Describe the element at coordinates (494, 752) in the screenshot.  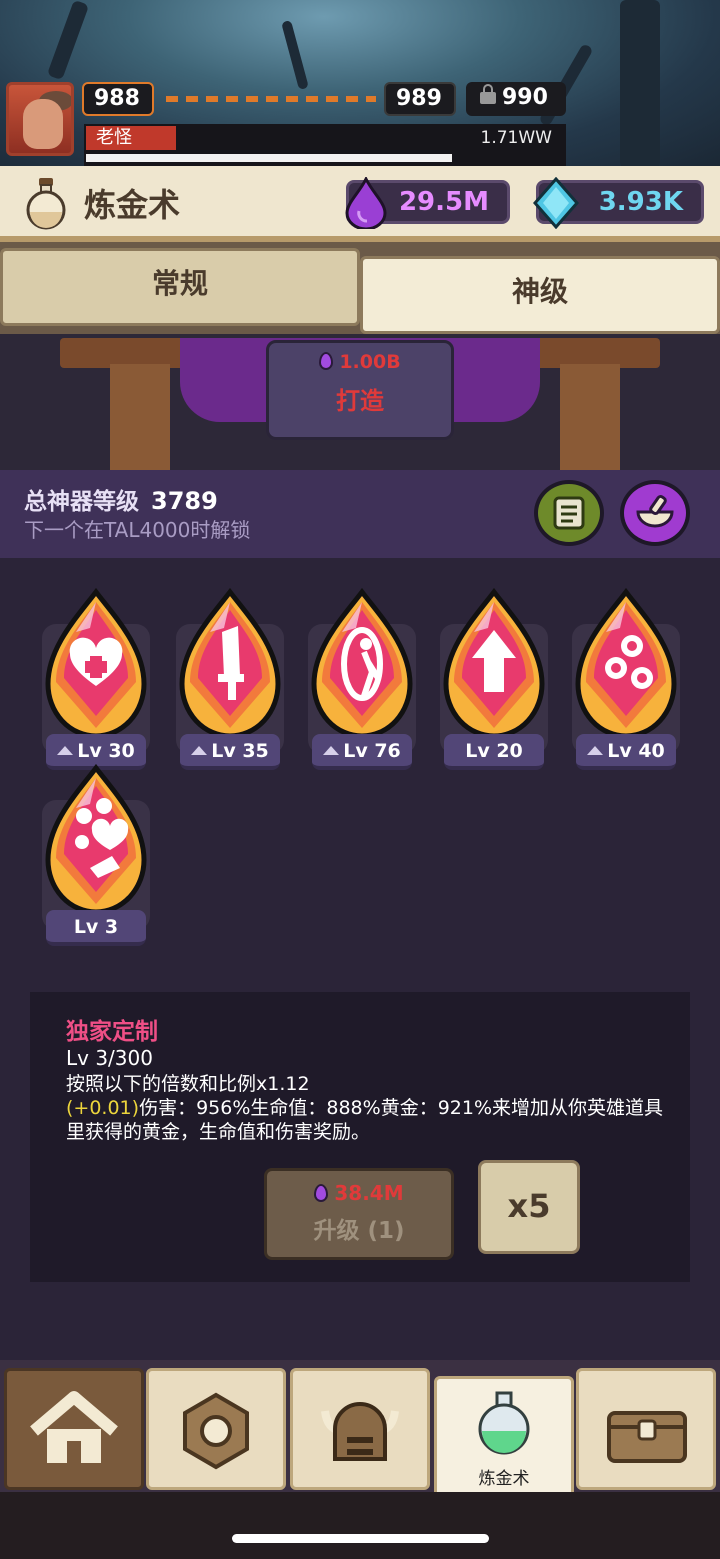
I see `artifact-level-tag: Lv 20` at that location.